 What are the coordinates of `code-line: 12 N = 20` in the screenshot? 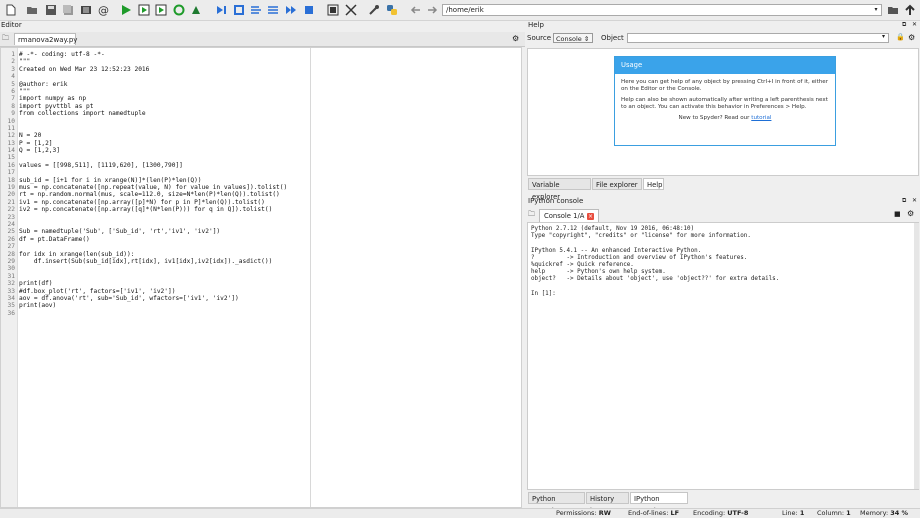 It's located at (261, 135).